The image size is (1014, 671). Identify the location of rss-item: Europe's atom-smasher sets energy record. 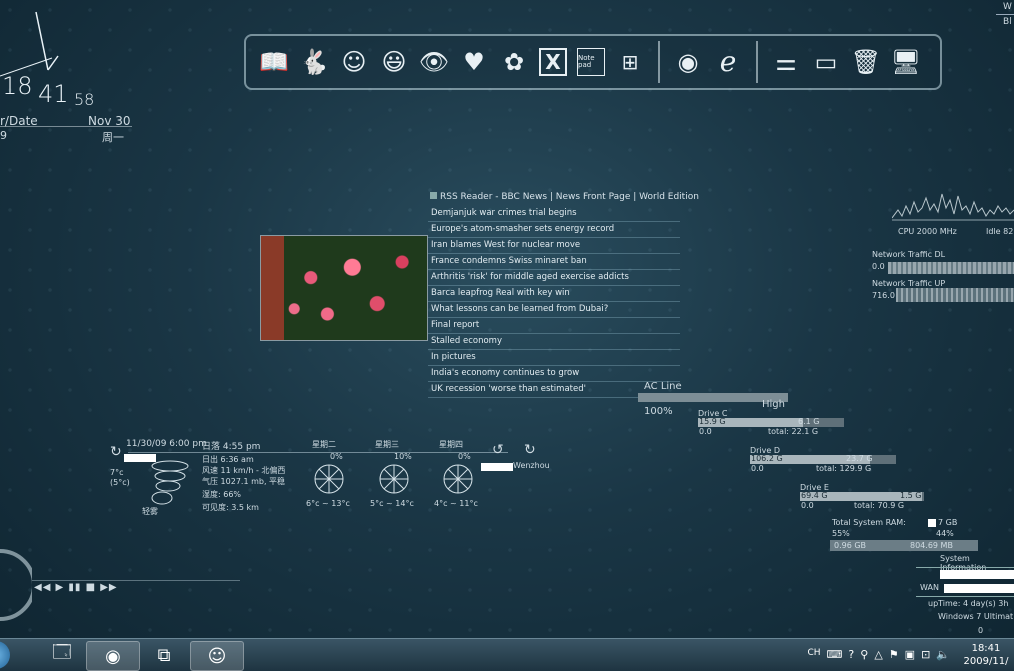
(554, 230).